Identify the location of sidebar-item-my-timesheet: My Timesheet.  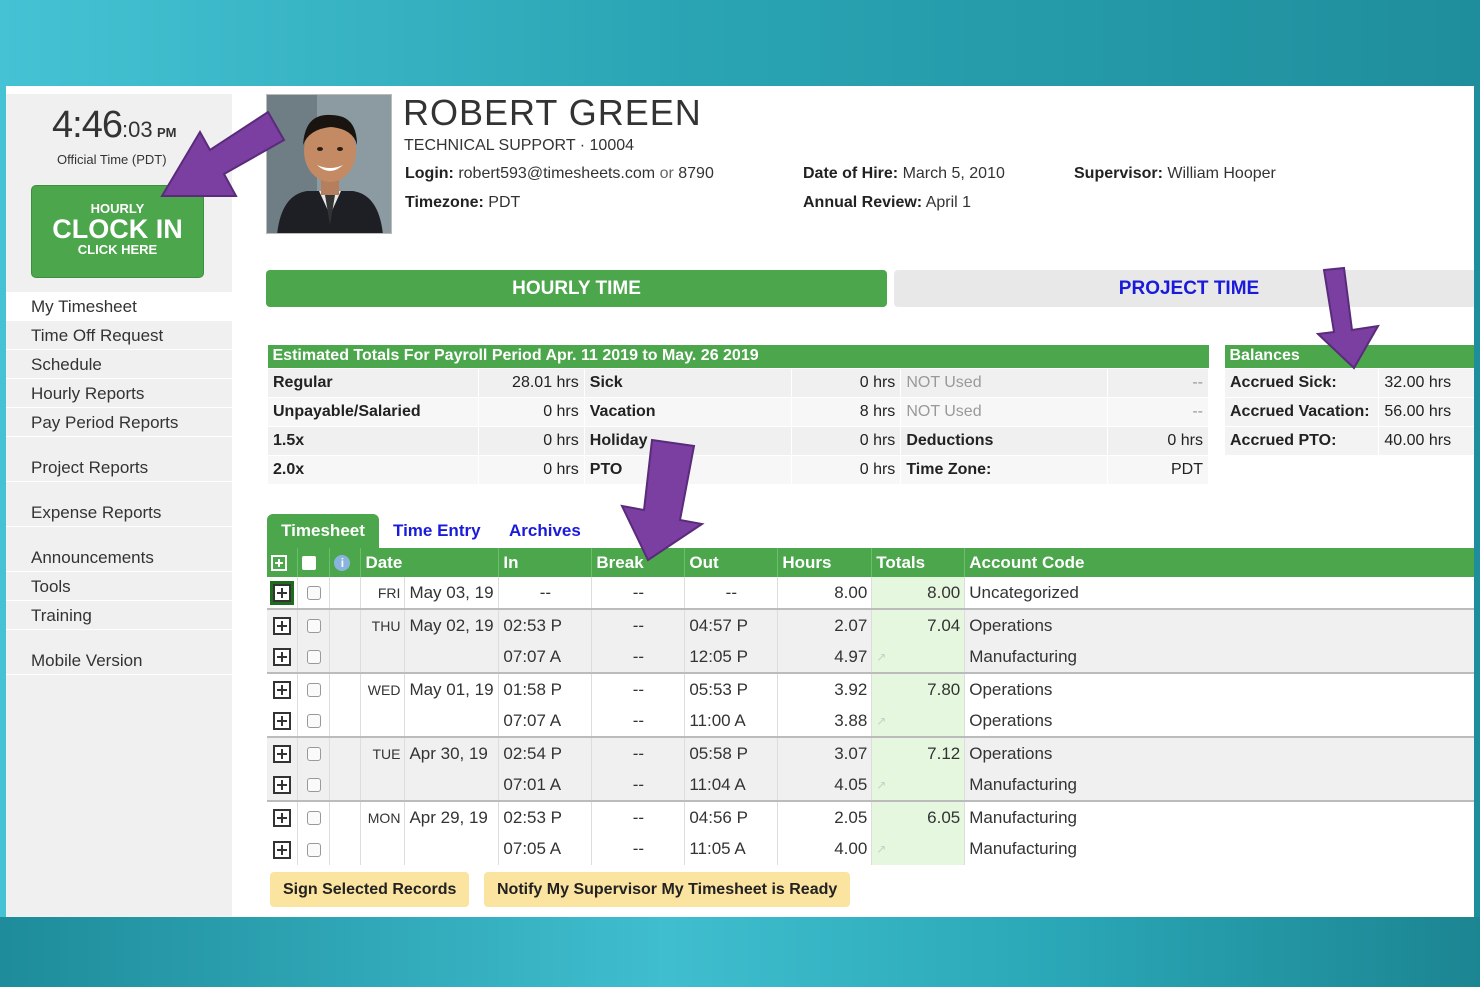
(119, 306).